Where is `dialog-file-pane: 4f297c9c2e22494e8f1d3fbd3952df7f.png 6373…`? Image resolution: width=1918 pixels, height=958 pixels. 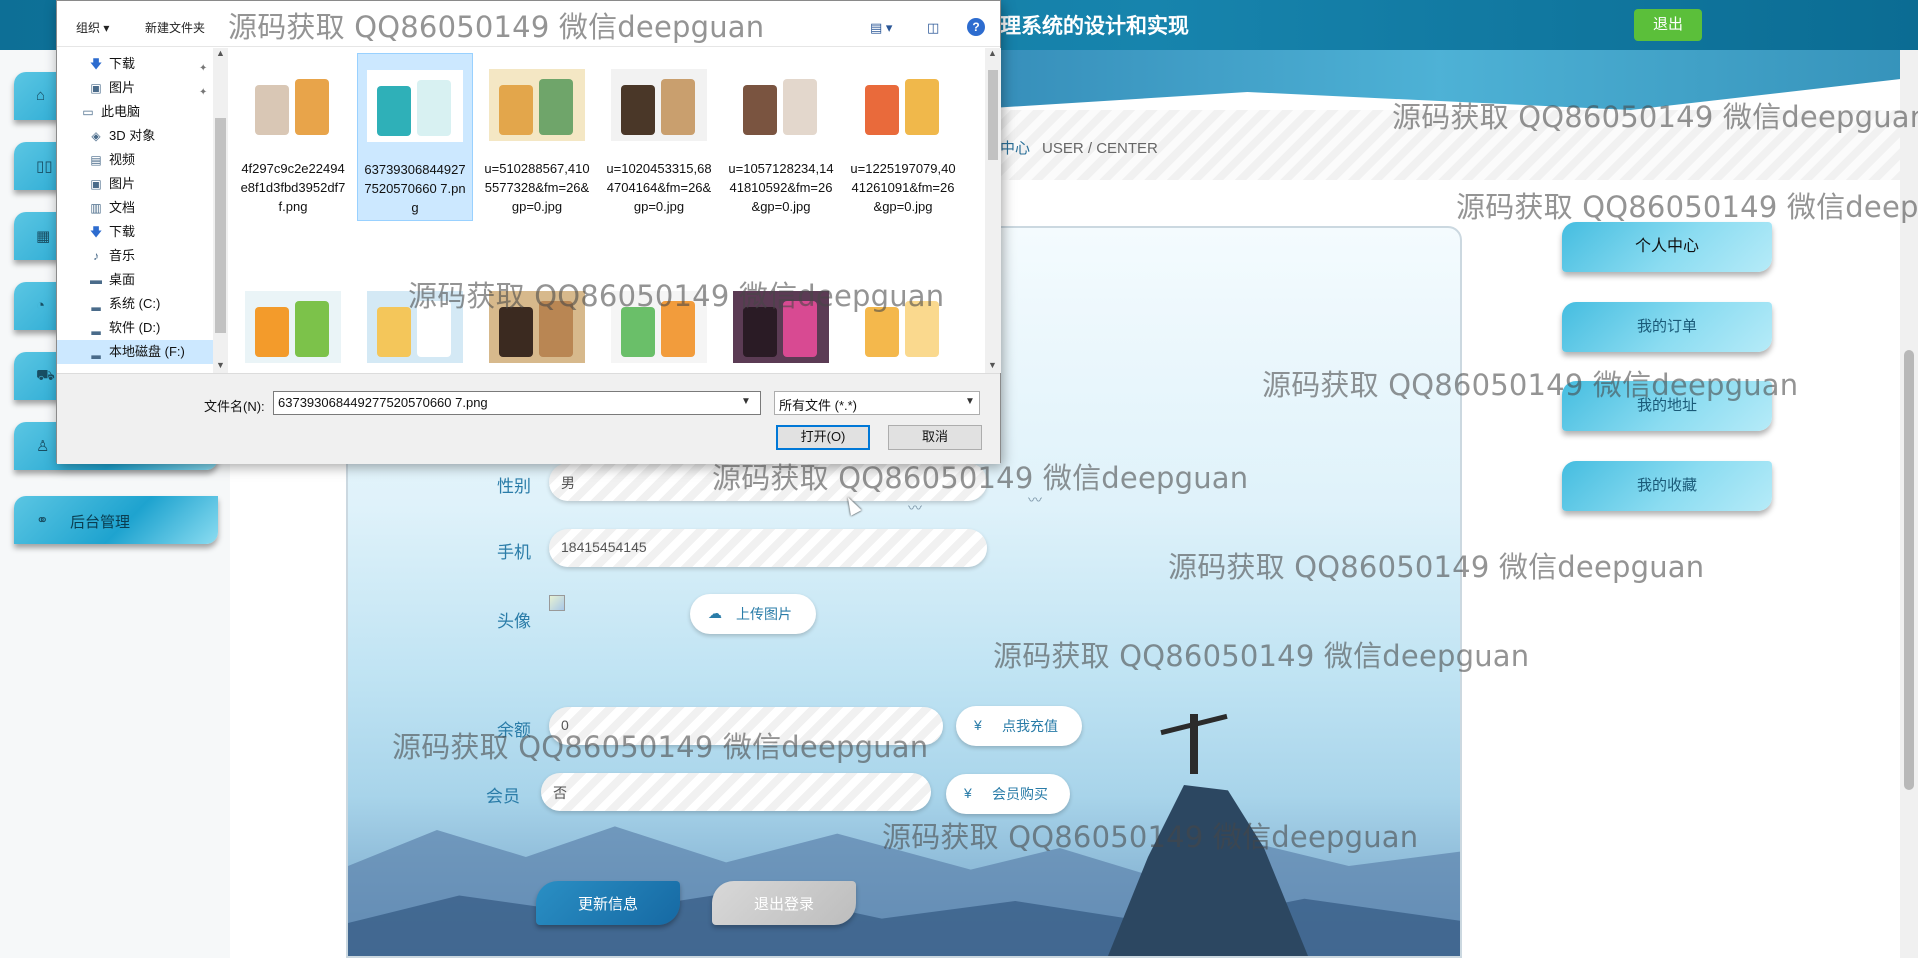 dialog-file-pane: 4f297c9c2e22494e8f1d3fbd3952df7f.png 6373… is located at coordinates (608, 210).